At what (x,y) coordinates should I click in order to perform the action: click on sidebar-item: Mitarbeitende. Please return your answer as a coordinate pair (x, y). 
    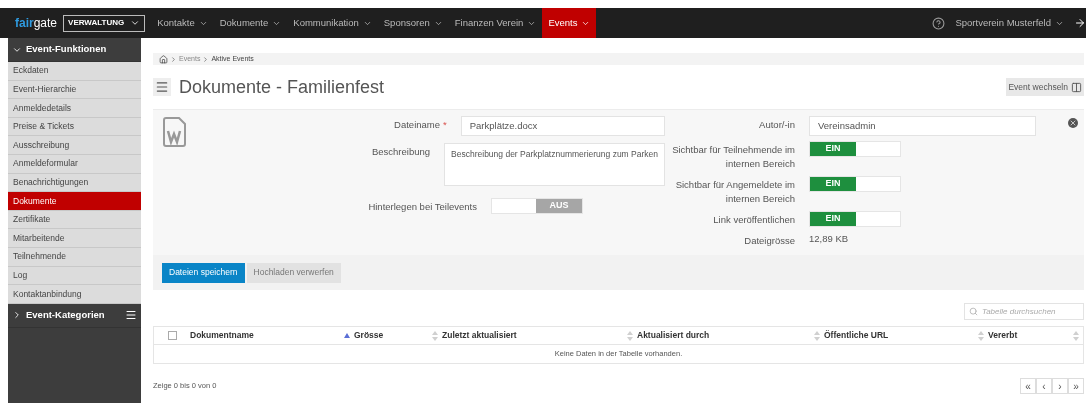
    Looking at the image, I should click on (74, 238).